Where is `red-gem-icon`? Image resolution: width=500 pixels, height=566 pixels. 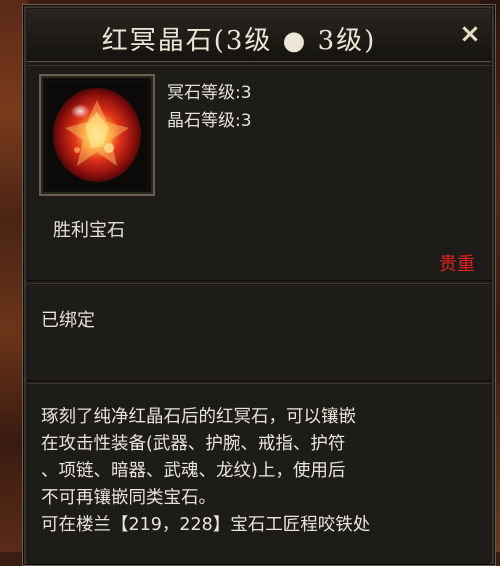 red-gem-icon is located at coordinates (97, 135).